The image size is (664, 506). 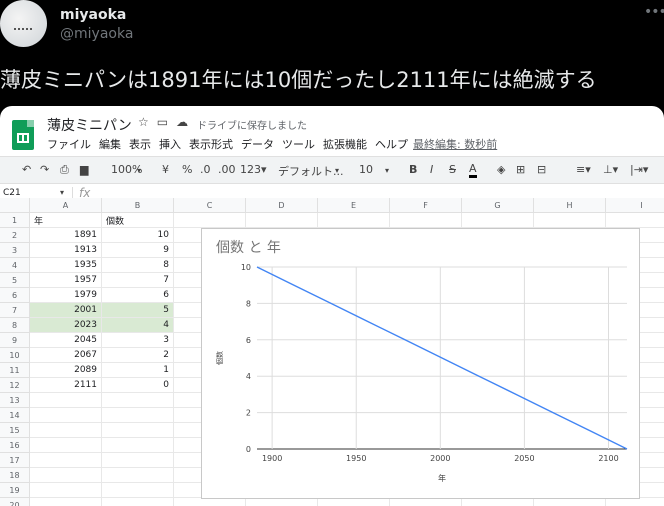 What do you see at coordinates (455, 144) in the screenshot?
I see `last-edit-link: 最終編集: 数秒前` at bounding box center [455, 144].